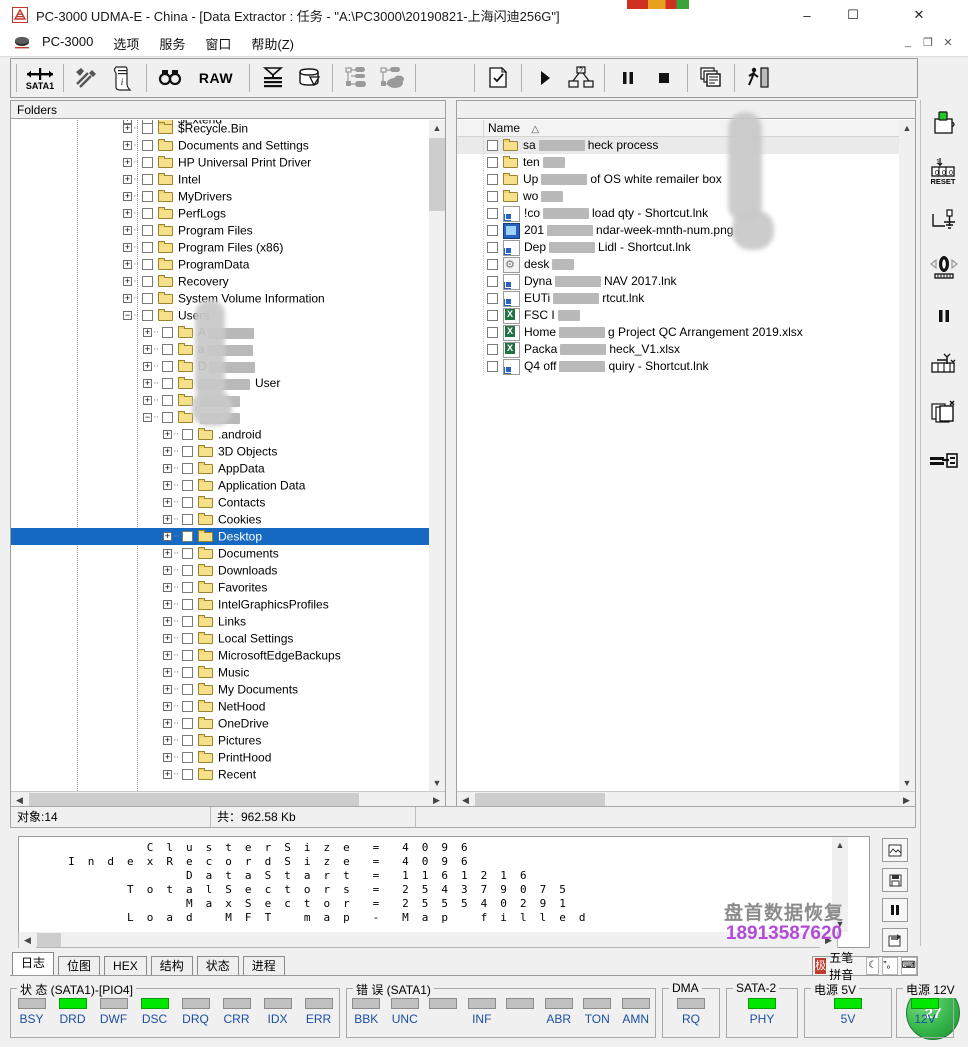  What do you see at coordinates (853, 15) in the screenshot?
I see `maximize-button: ☐` at bounding box center [853, 15].